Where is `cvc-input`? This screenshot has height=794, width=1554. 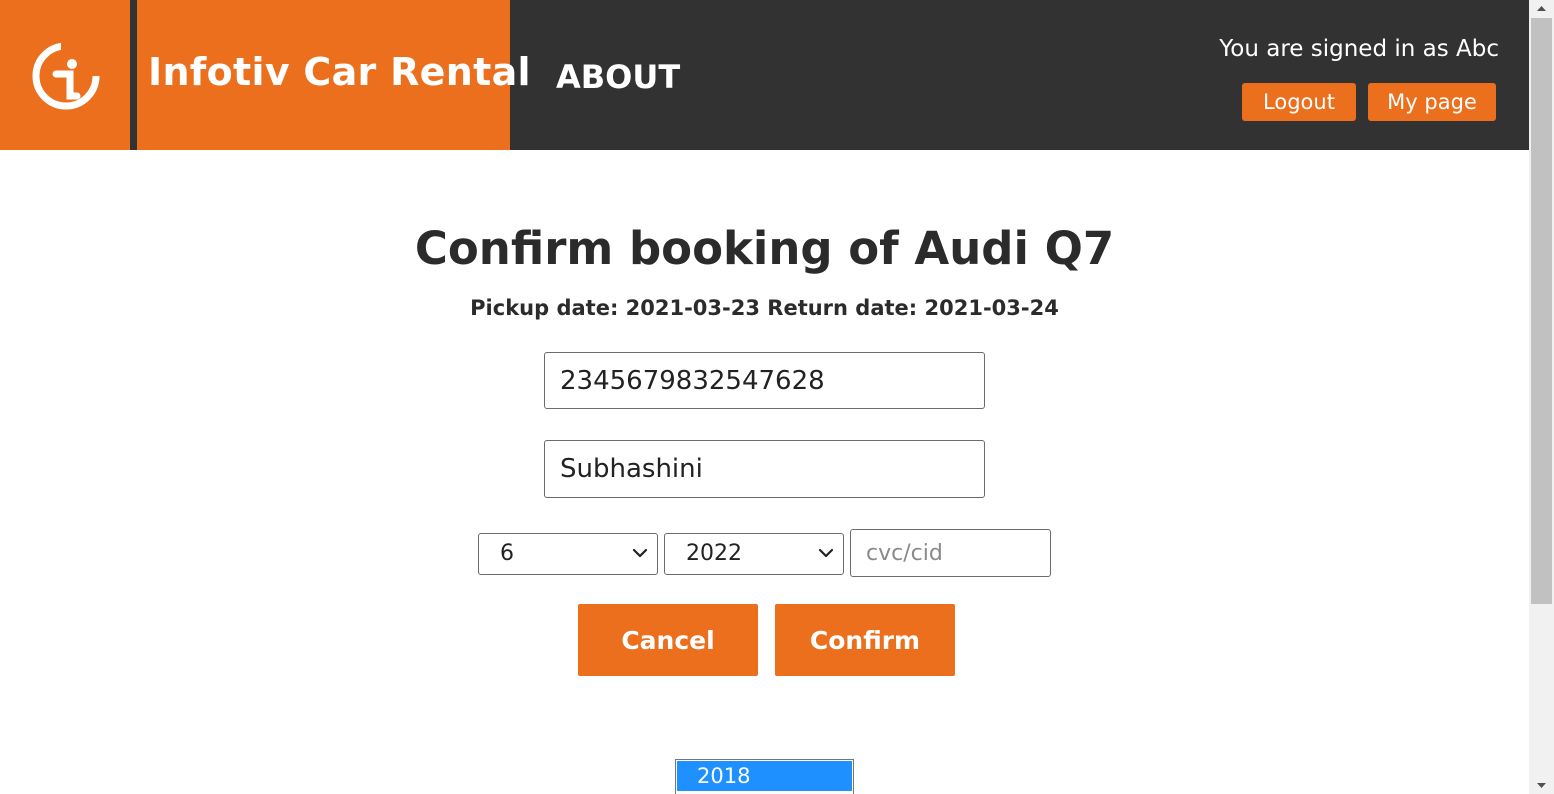 cvc-input is located at coordinates (950, 553).